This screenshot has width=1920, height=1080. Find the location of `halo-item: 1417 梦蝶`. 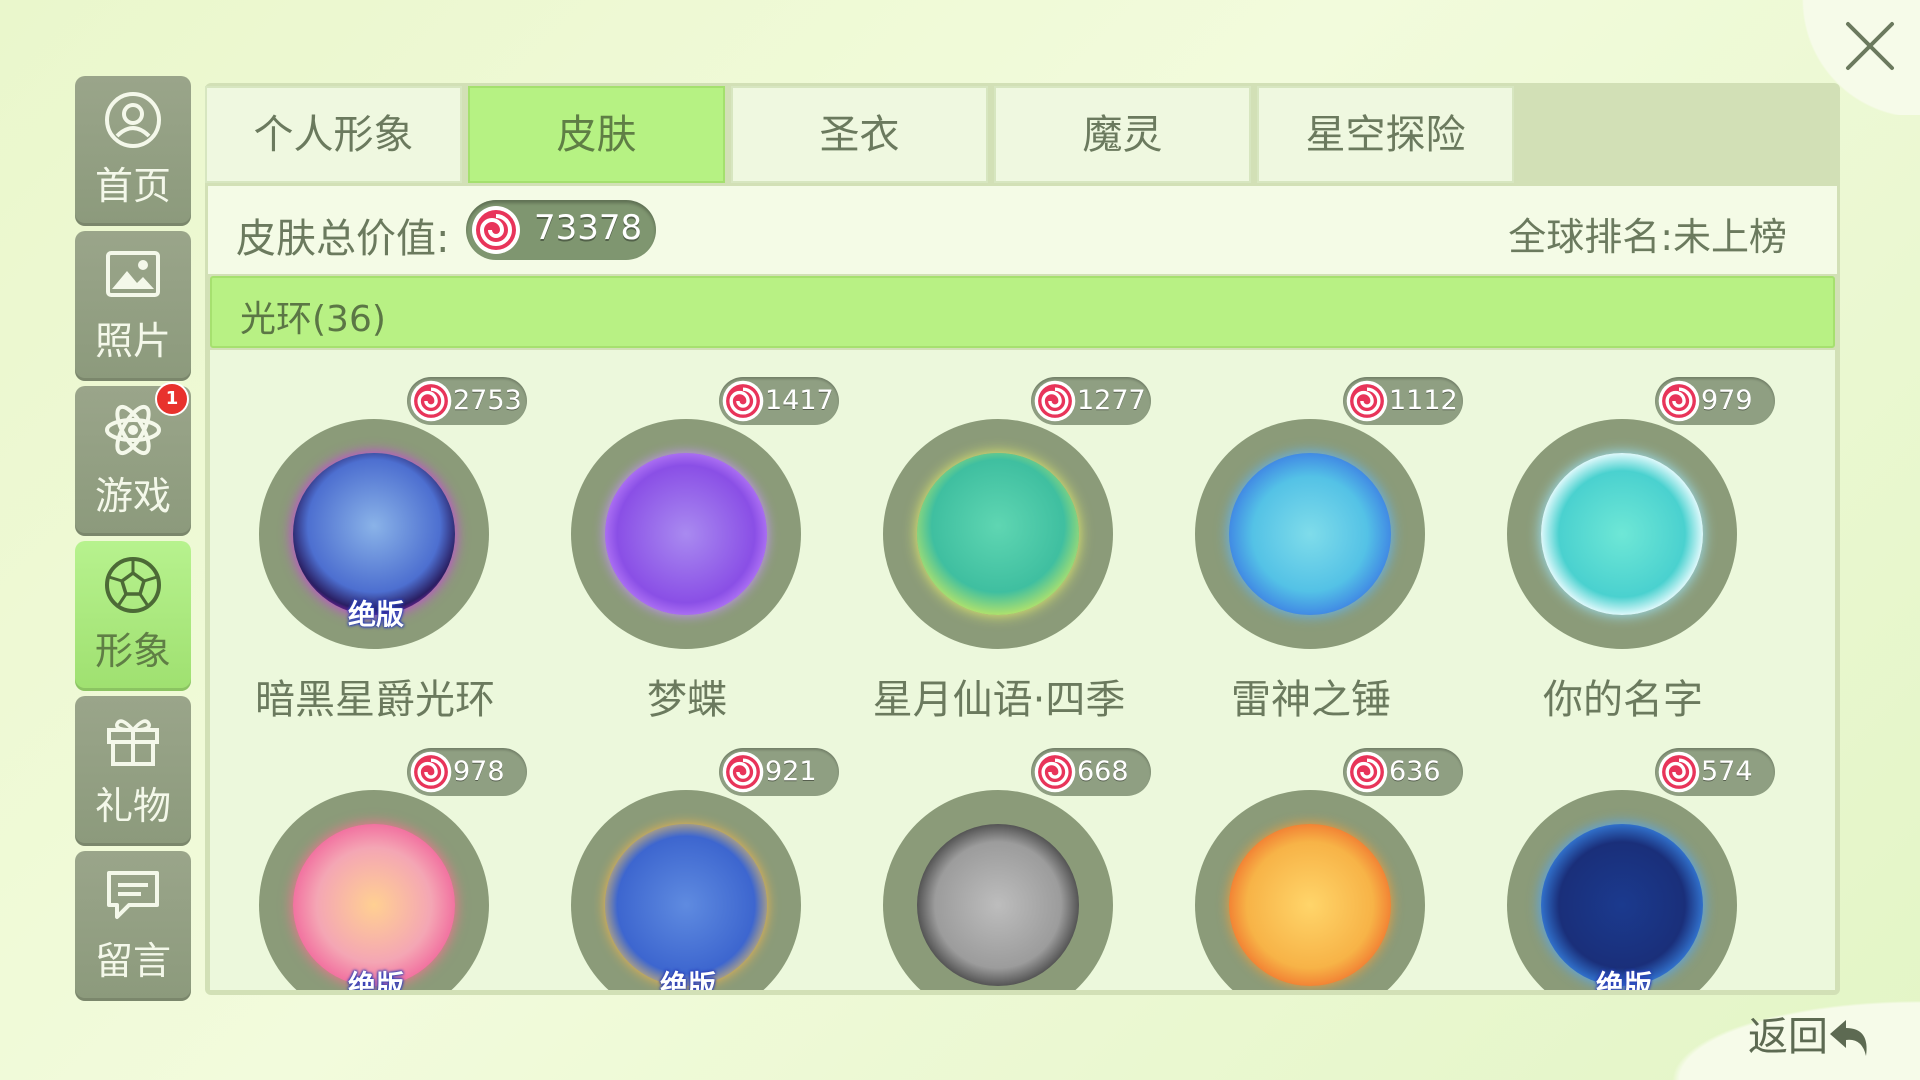

halo-item: 1417 梦蝶 is located at coordinates (680, 562).